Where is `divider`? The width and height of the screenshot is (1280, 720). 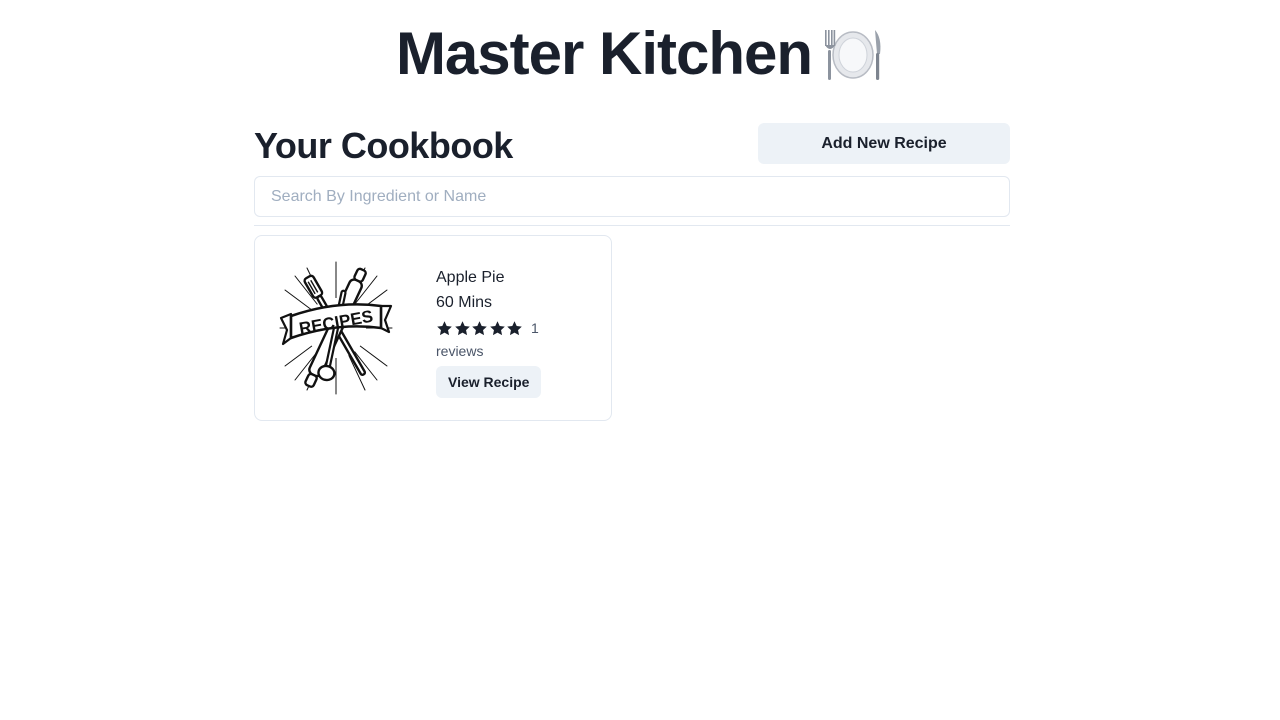
divider is located at coordinates (632, 225).